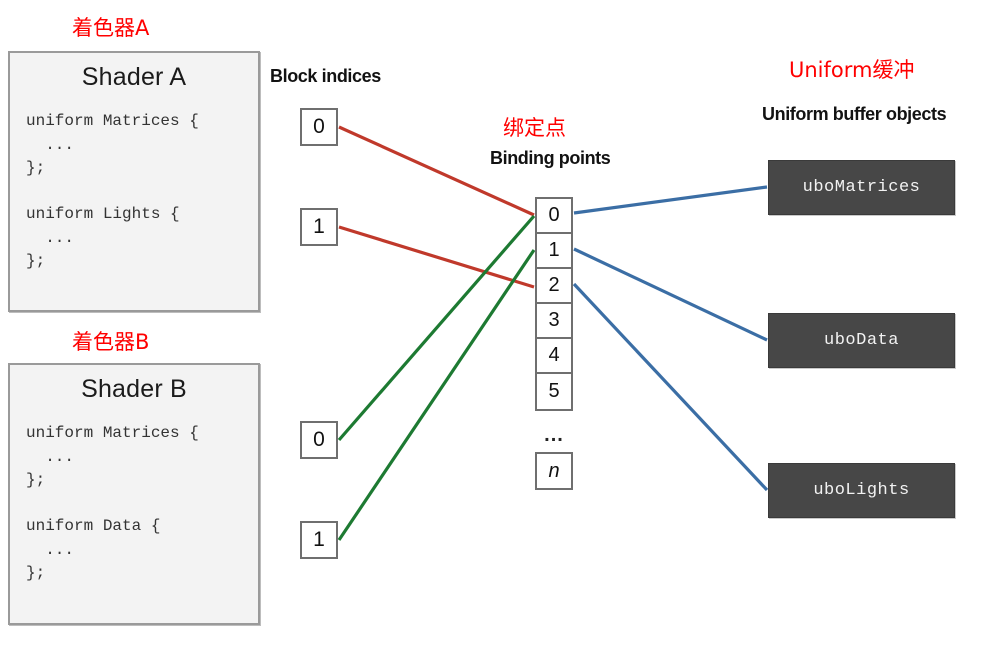 This screenshot has height=656, width=982. I want to click on annotation-shader-b-cn: 着色器B, so click(111, 342).